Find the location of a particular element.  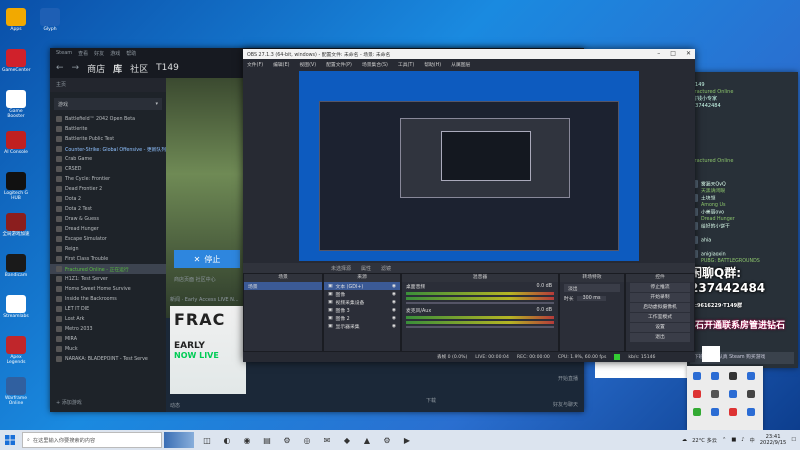

properties-button: 属性 is located at coordinates (366, 268).